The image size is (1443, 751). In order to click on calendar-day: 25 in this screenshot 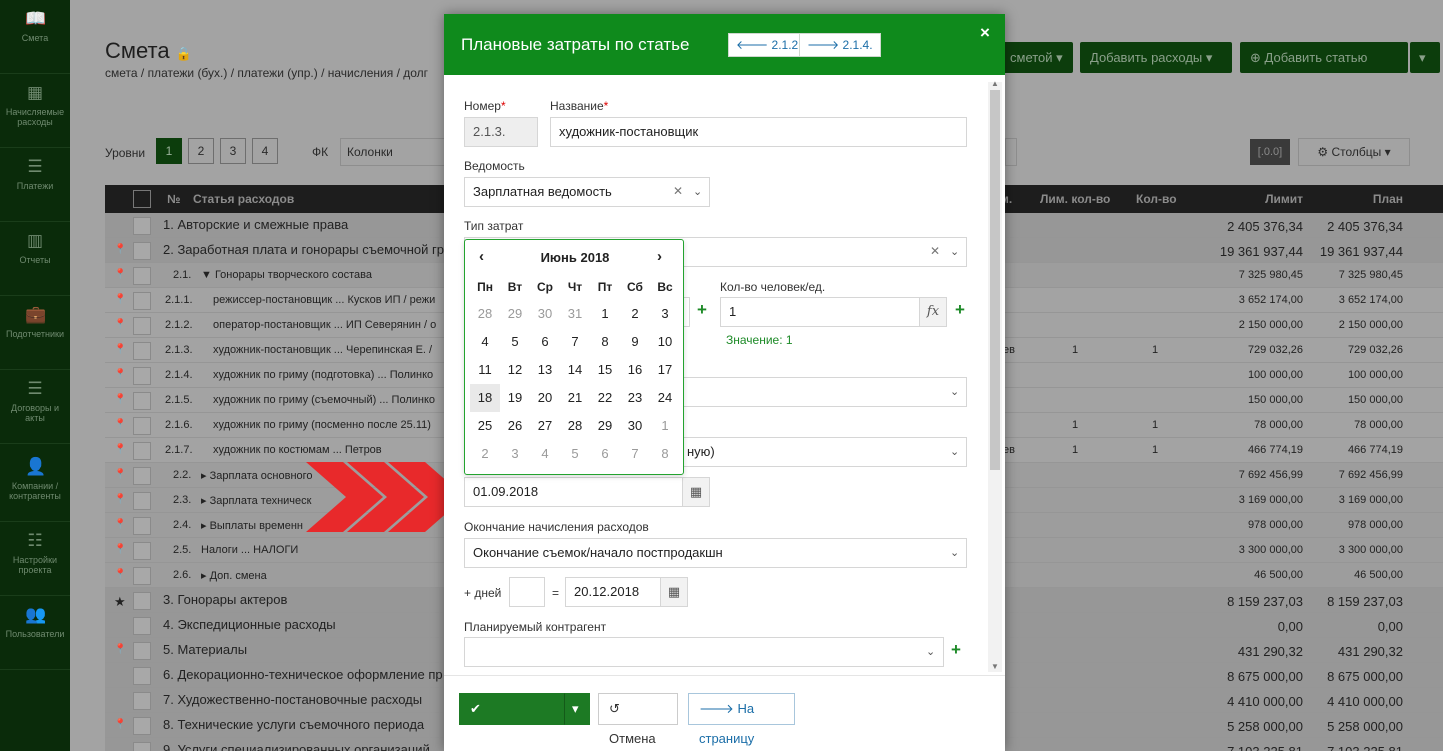, I will do `click(485, 426)`.